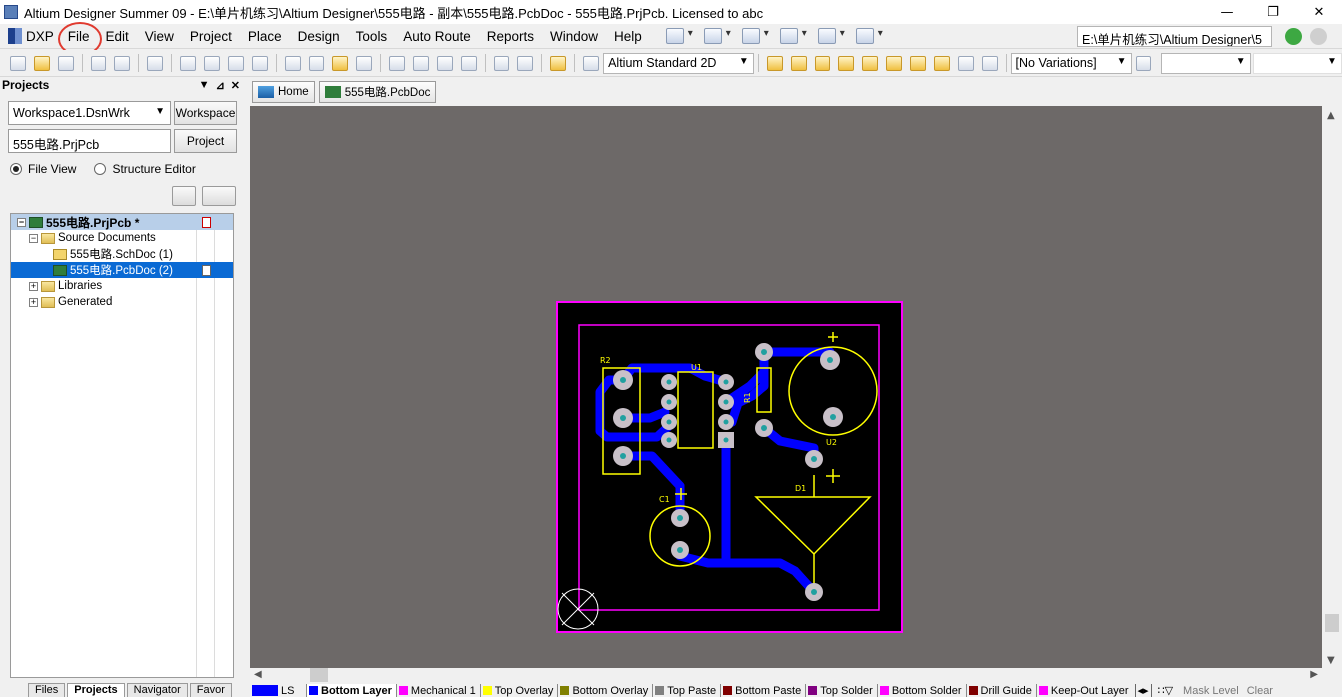 The width and height of the screenshot is (1342, 697). Describe the element at coordinates (184, 196) in the screenshot. I see `layer-stack-icon` at that location.